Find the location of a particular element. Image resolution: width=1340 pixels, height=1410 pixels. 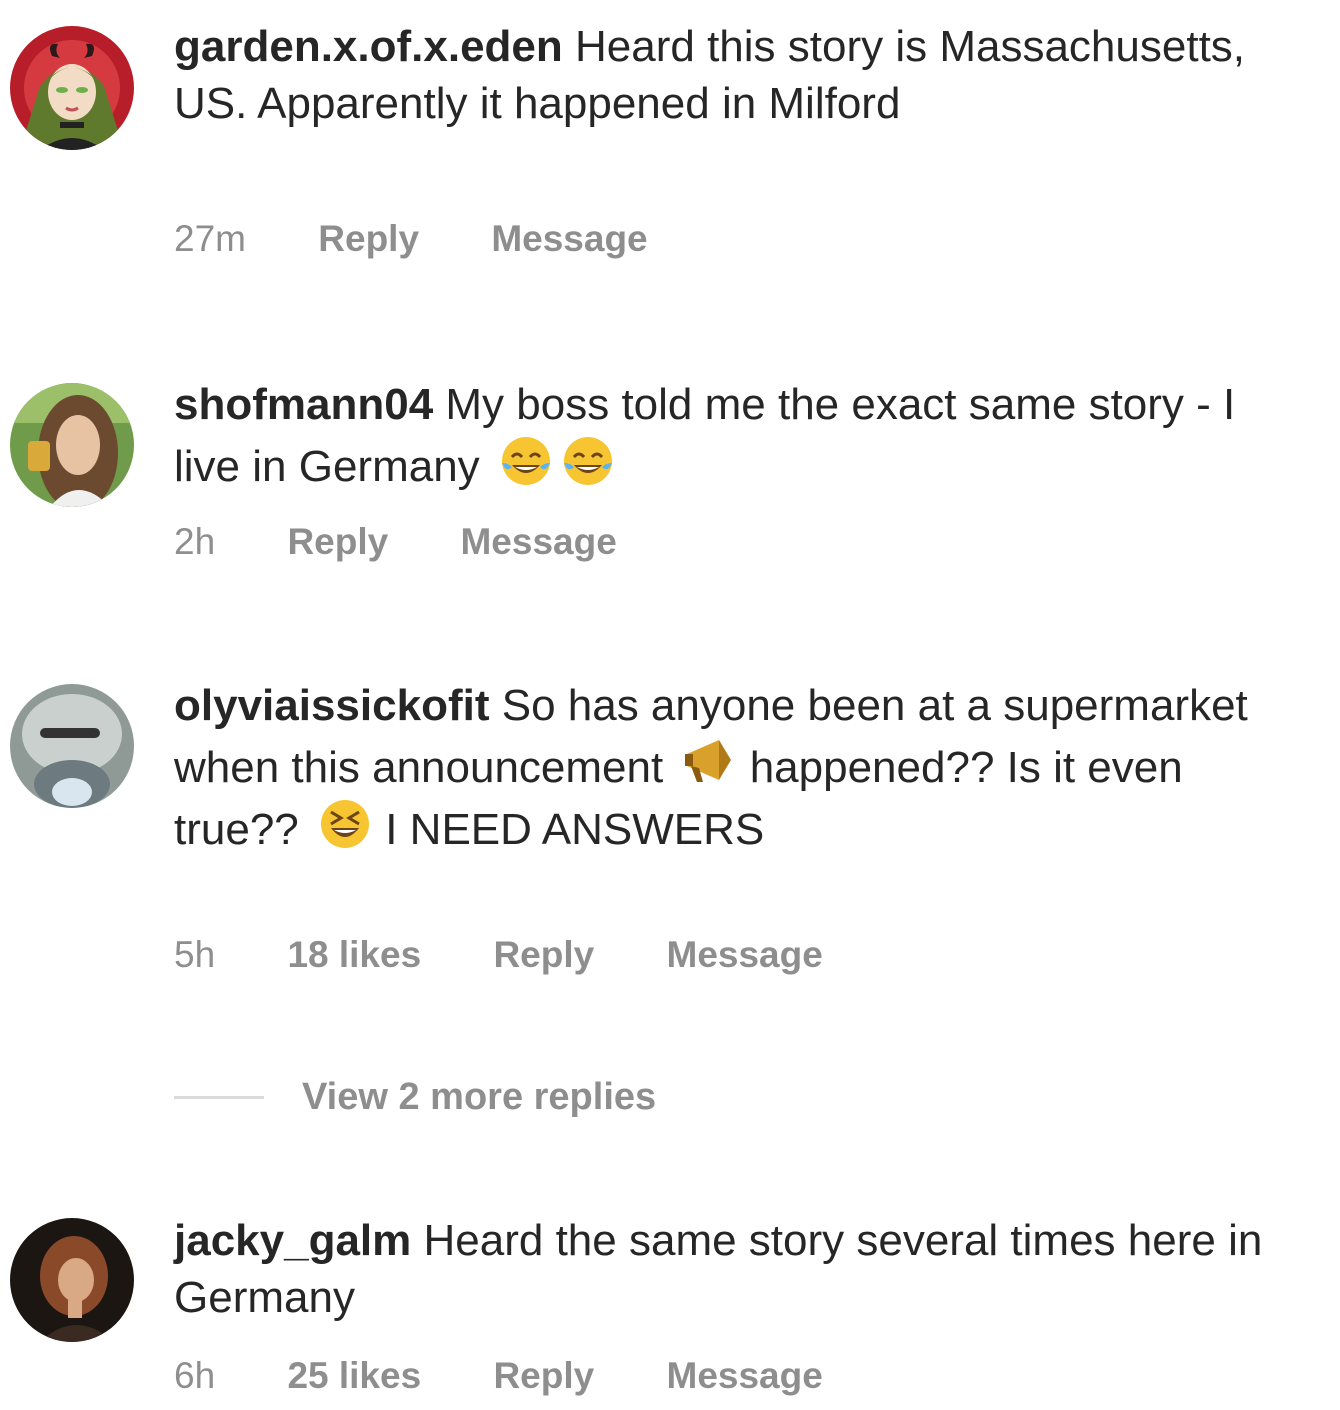

avatar-illustration-icon is located at coordinates (72, 88).